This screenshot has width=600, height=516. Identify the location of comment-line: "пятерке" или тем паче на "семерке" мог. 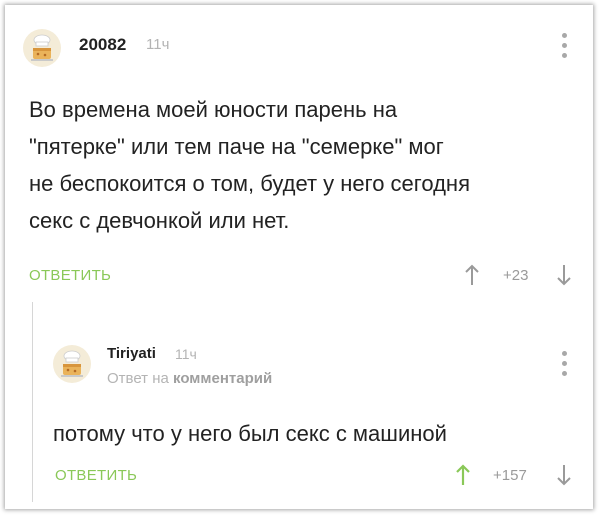
(236, 146).